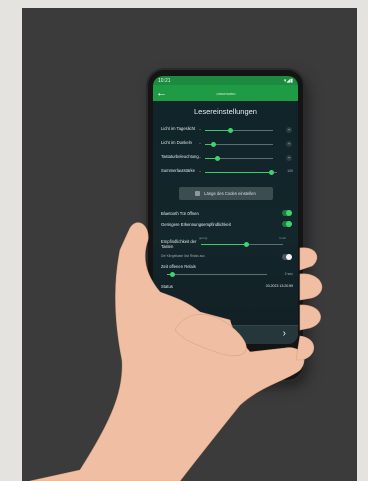  I want to click on finger-2-shape, so click(311, 287).